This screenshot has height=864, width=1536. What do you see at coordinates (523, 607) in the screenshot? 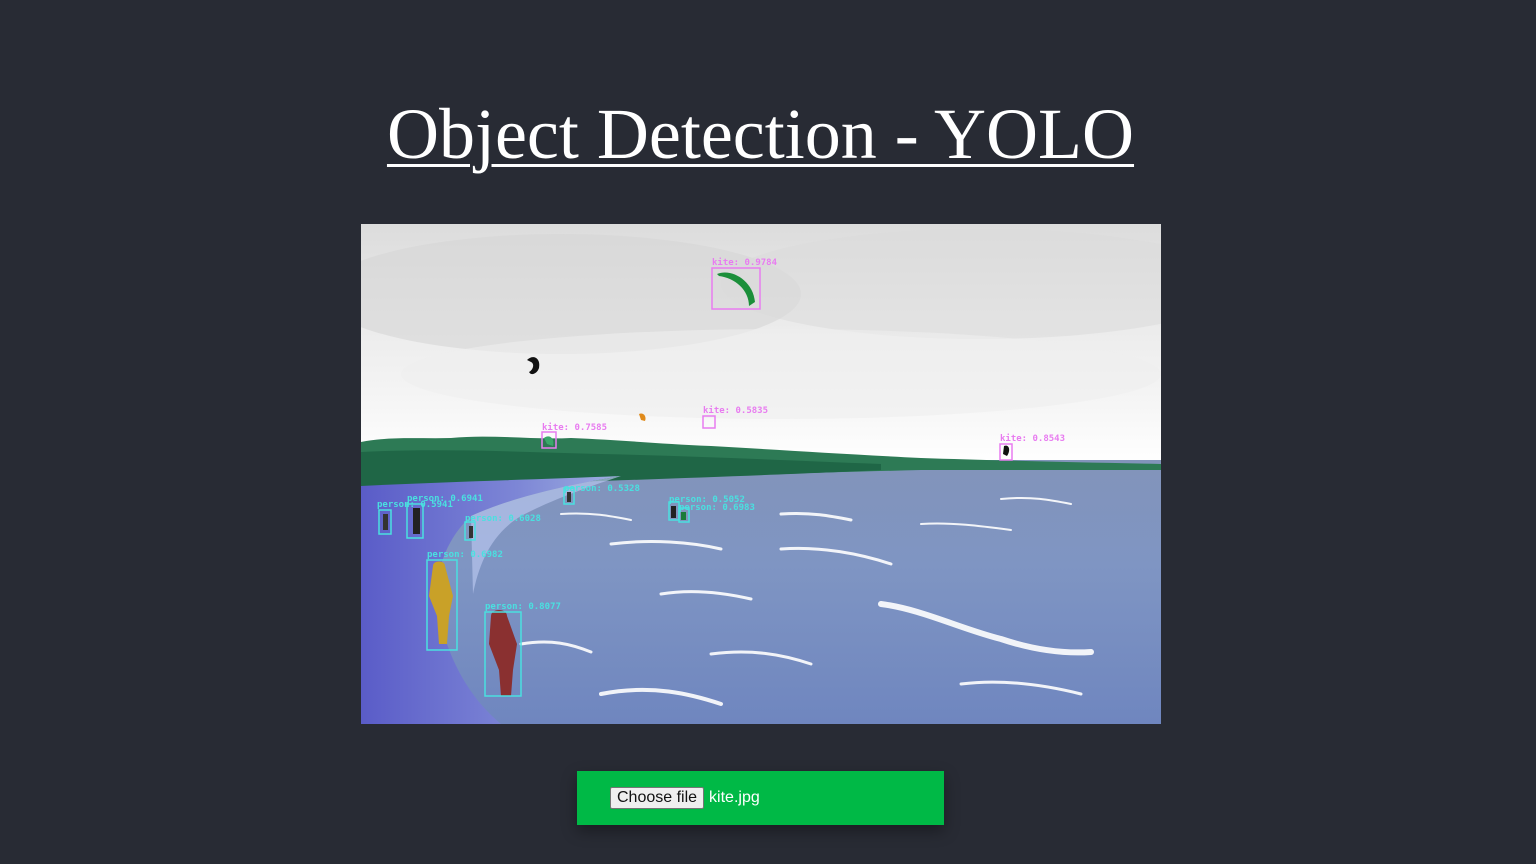
I see `detection-label: person: 0.8077` at bounding box center [523, 607].